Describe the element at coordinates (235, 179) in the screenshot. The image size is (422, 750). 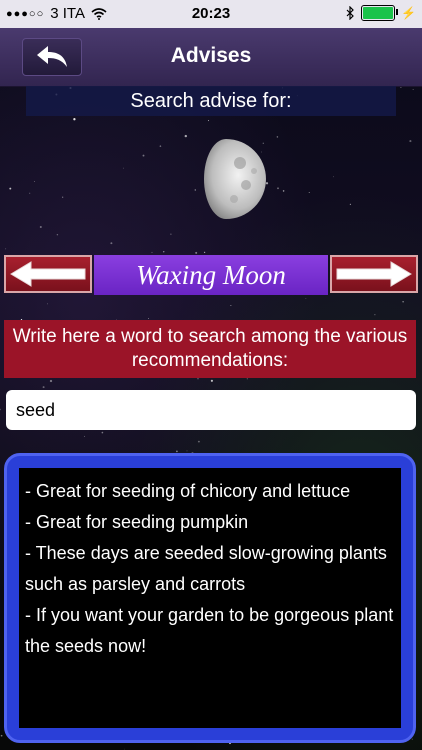
I see `moon-phase-icon` at that location.